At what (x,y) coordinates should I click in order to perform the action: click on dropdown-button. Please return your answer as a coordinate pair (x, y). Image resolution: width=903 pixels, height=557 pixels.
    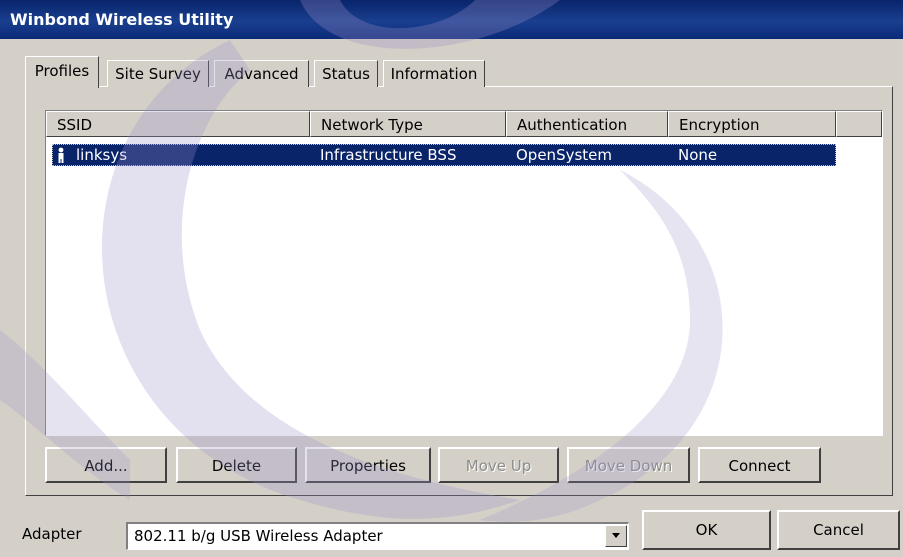
    Looking at the image, I should click on (616, 536).